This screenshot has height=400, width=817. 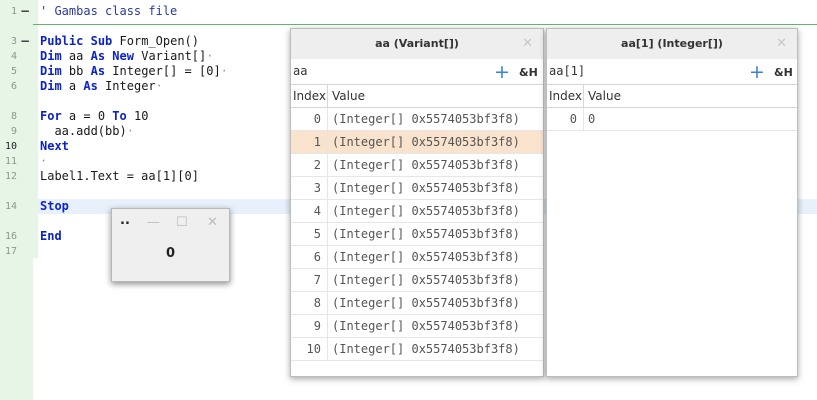 I want to click on code-text: Variant[], so click(x=174, y=56).